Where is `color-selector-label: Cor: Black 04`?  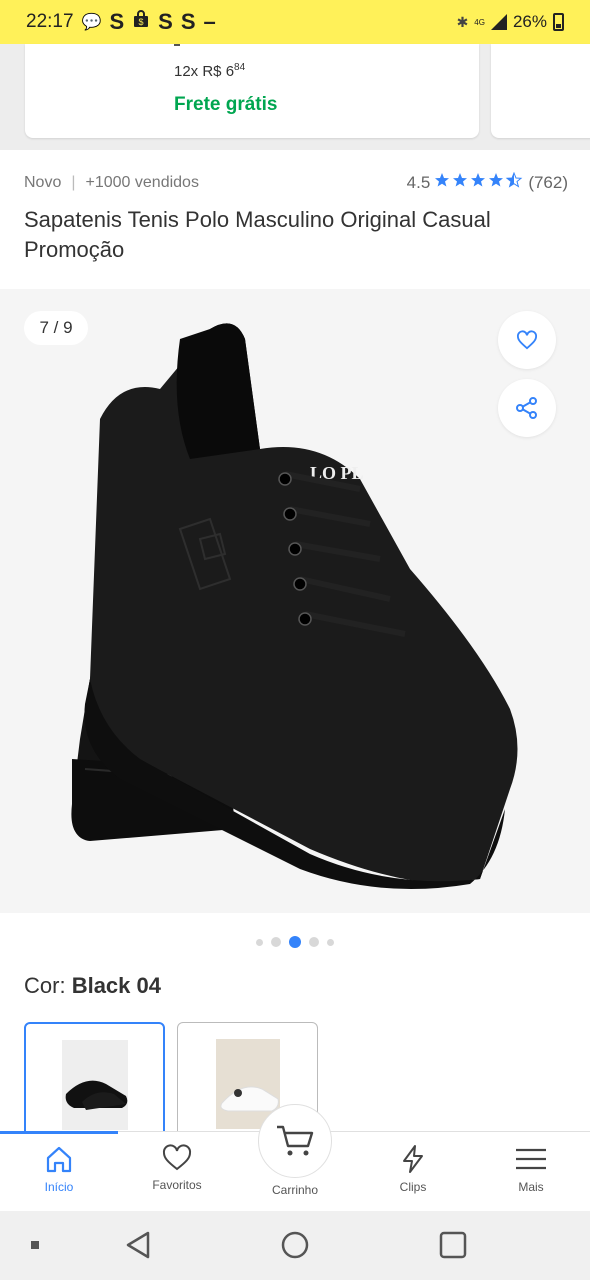
color-selector-label: Cor: Black 04 is located at coordinates (92, 985).